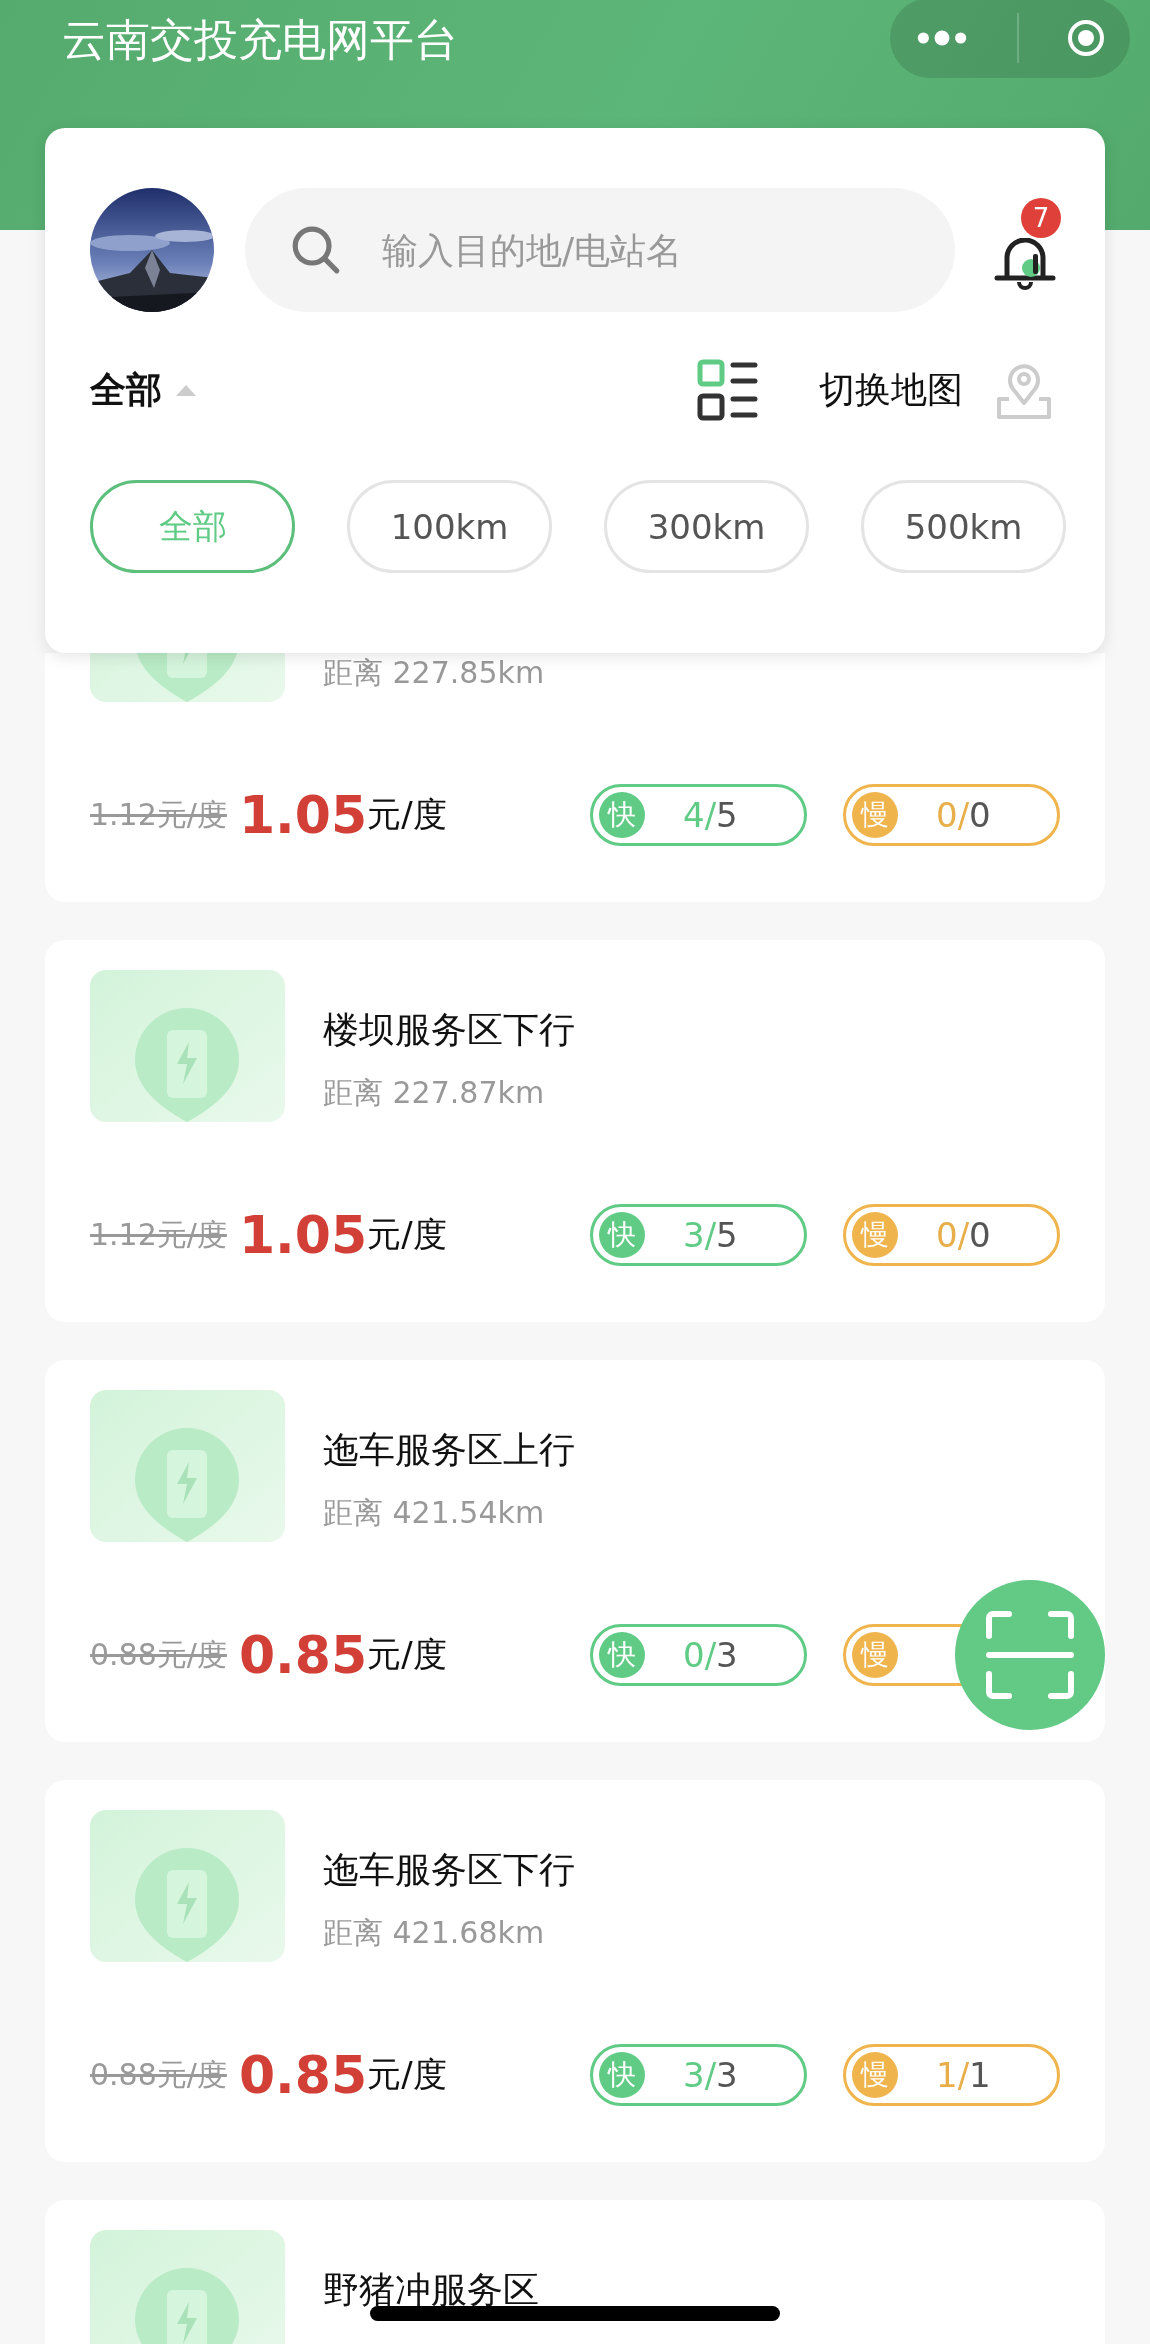 Image resolution: width=1150 pixels, height=2344 pixels. Describe the element at coordinates (575, 2272) in the screenshot. I see `station-card: 野猪冲服务区` at that location.